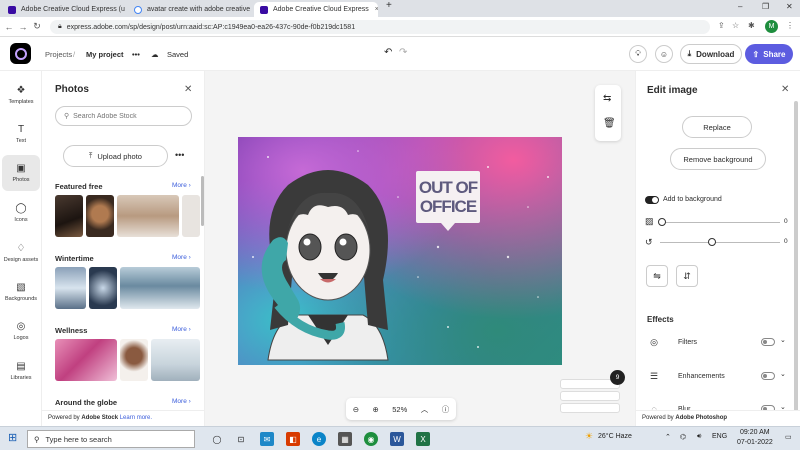  What do you see at coordinates (21, 173) in the screenshot?
I see `rail-item-photos: ▣ Photos` at bounding box center [21, 173].